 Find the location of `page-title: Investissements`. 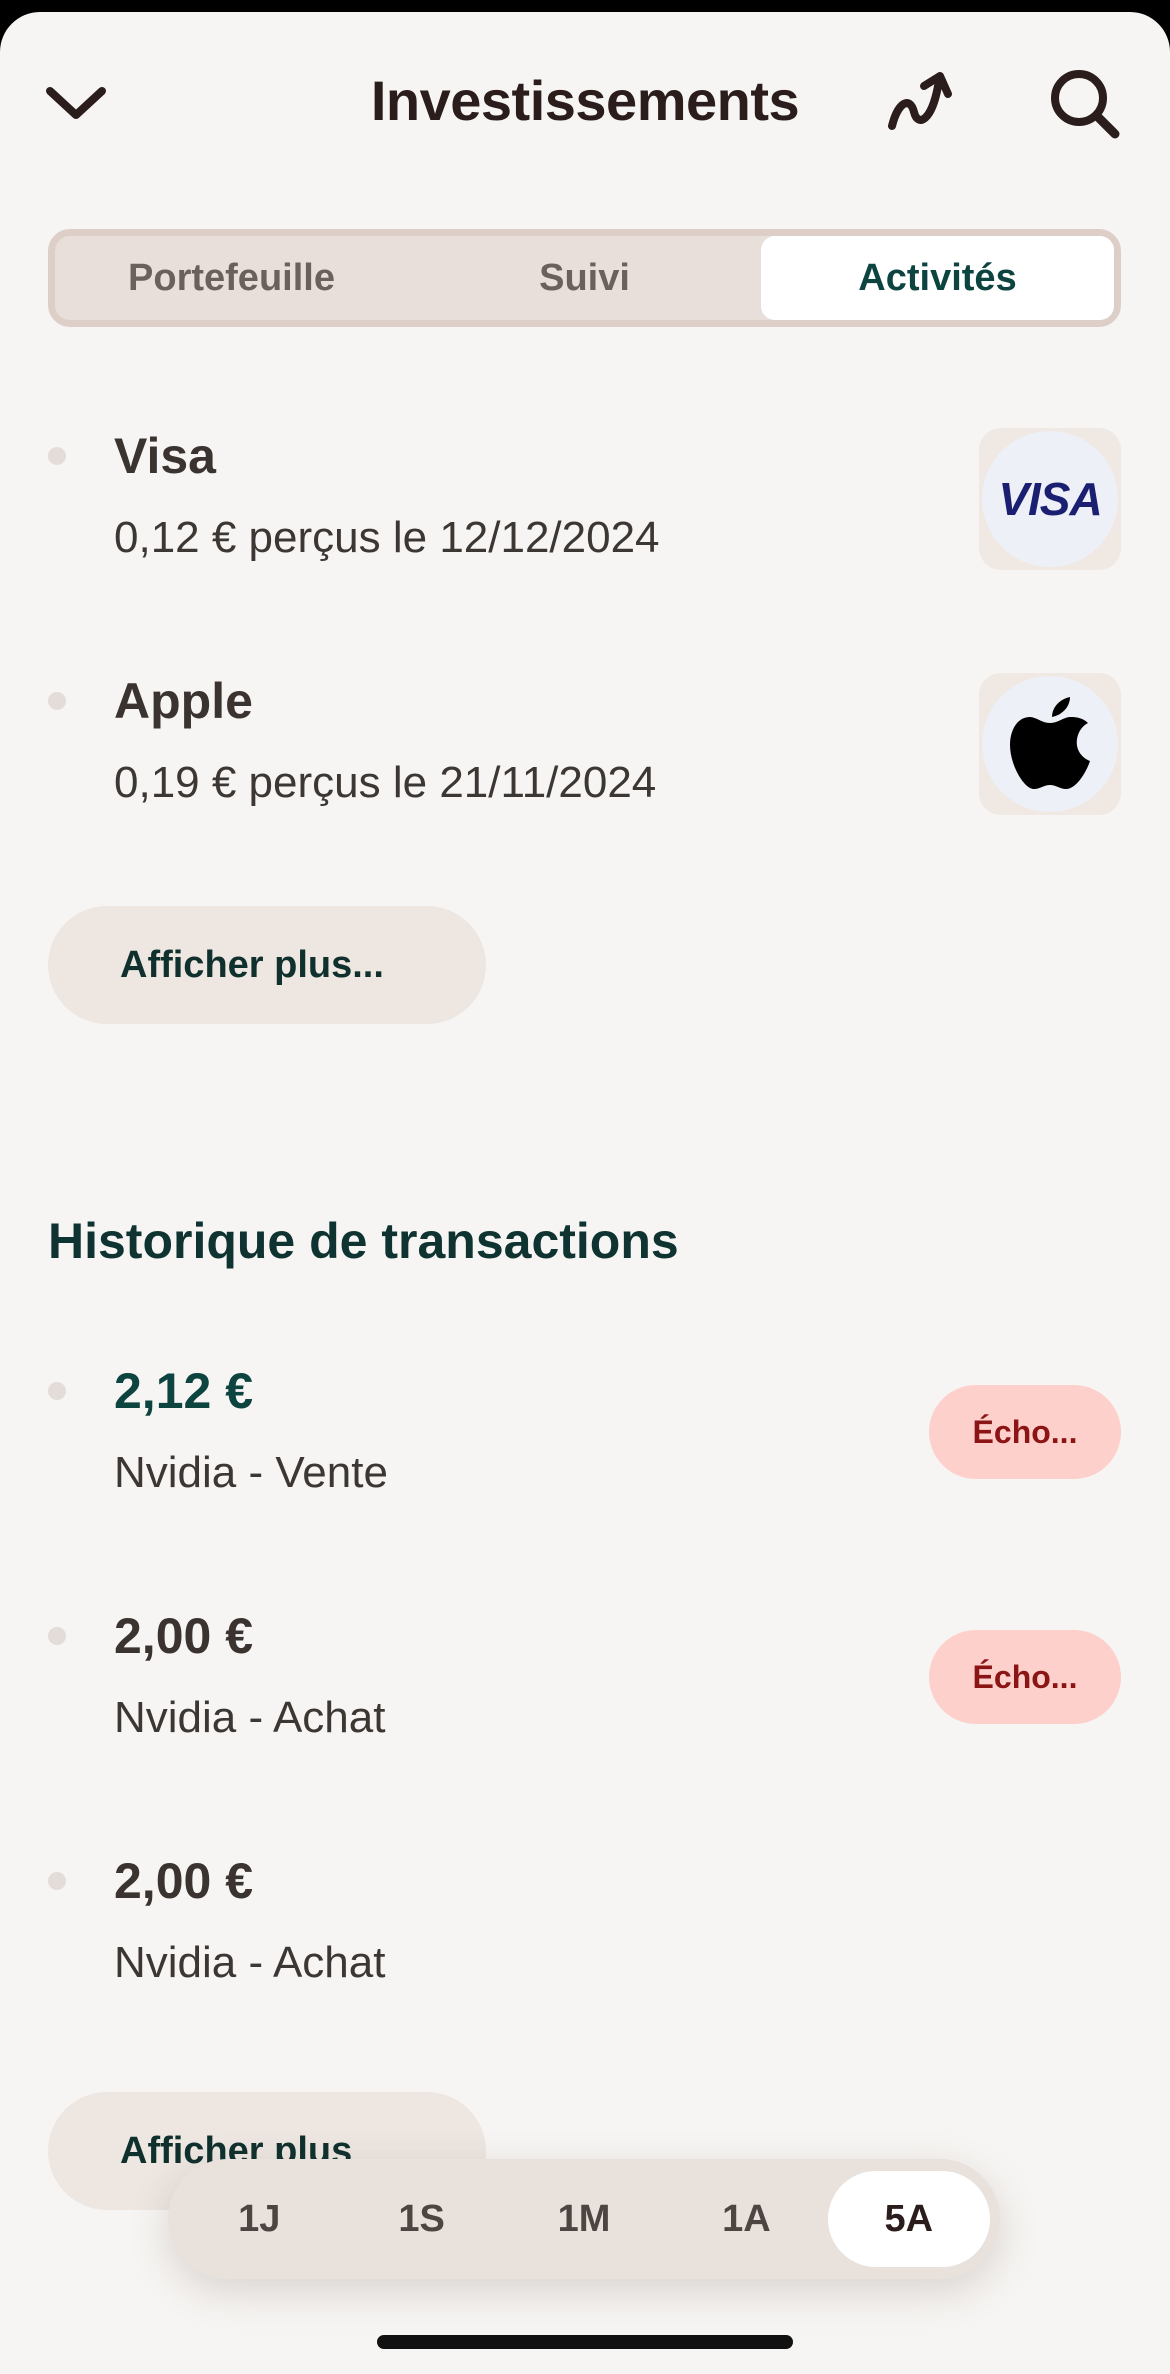

page-title: Investissements is located at coordinates (585, 100).